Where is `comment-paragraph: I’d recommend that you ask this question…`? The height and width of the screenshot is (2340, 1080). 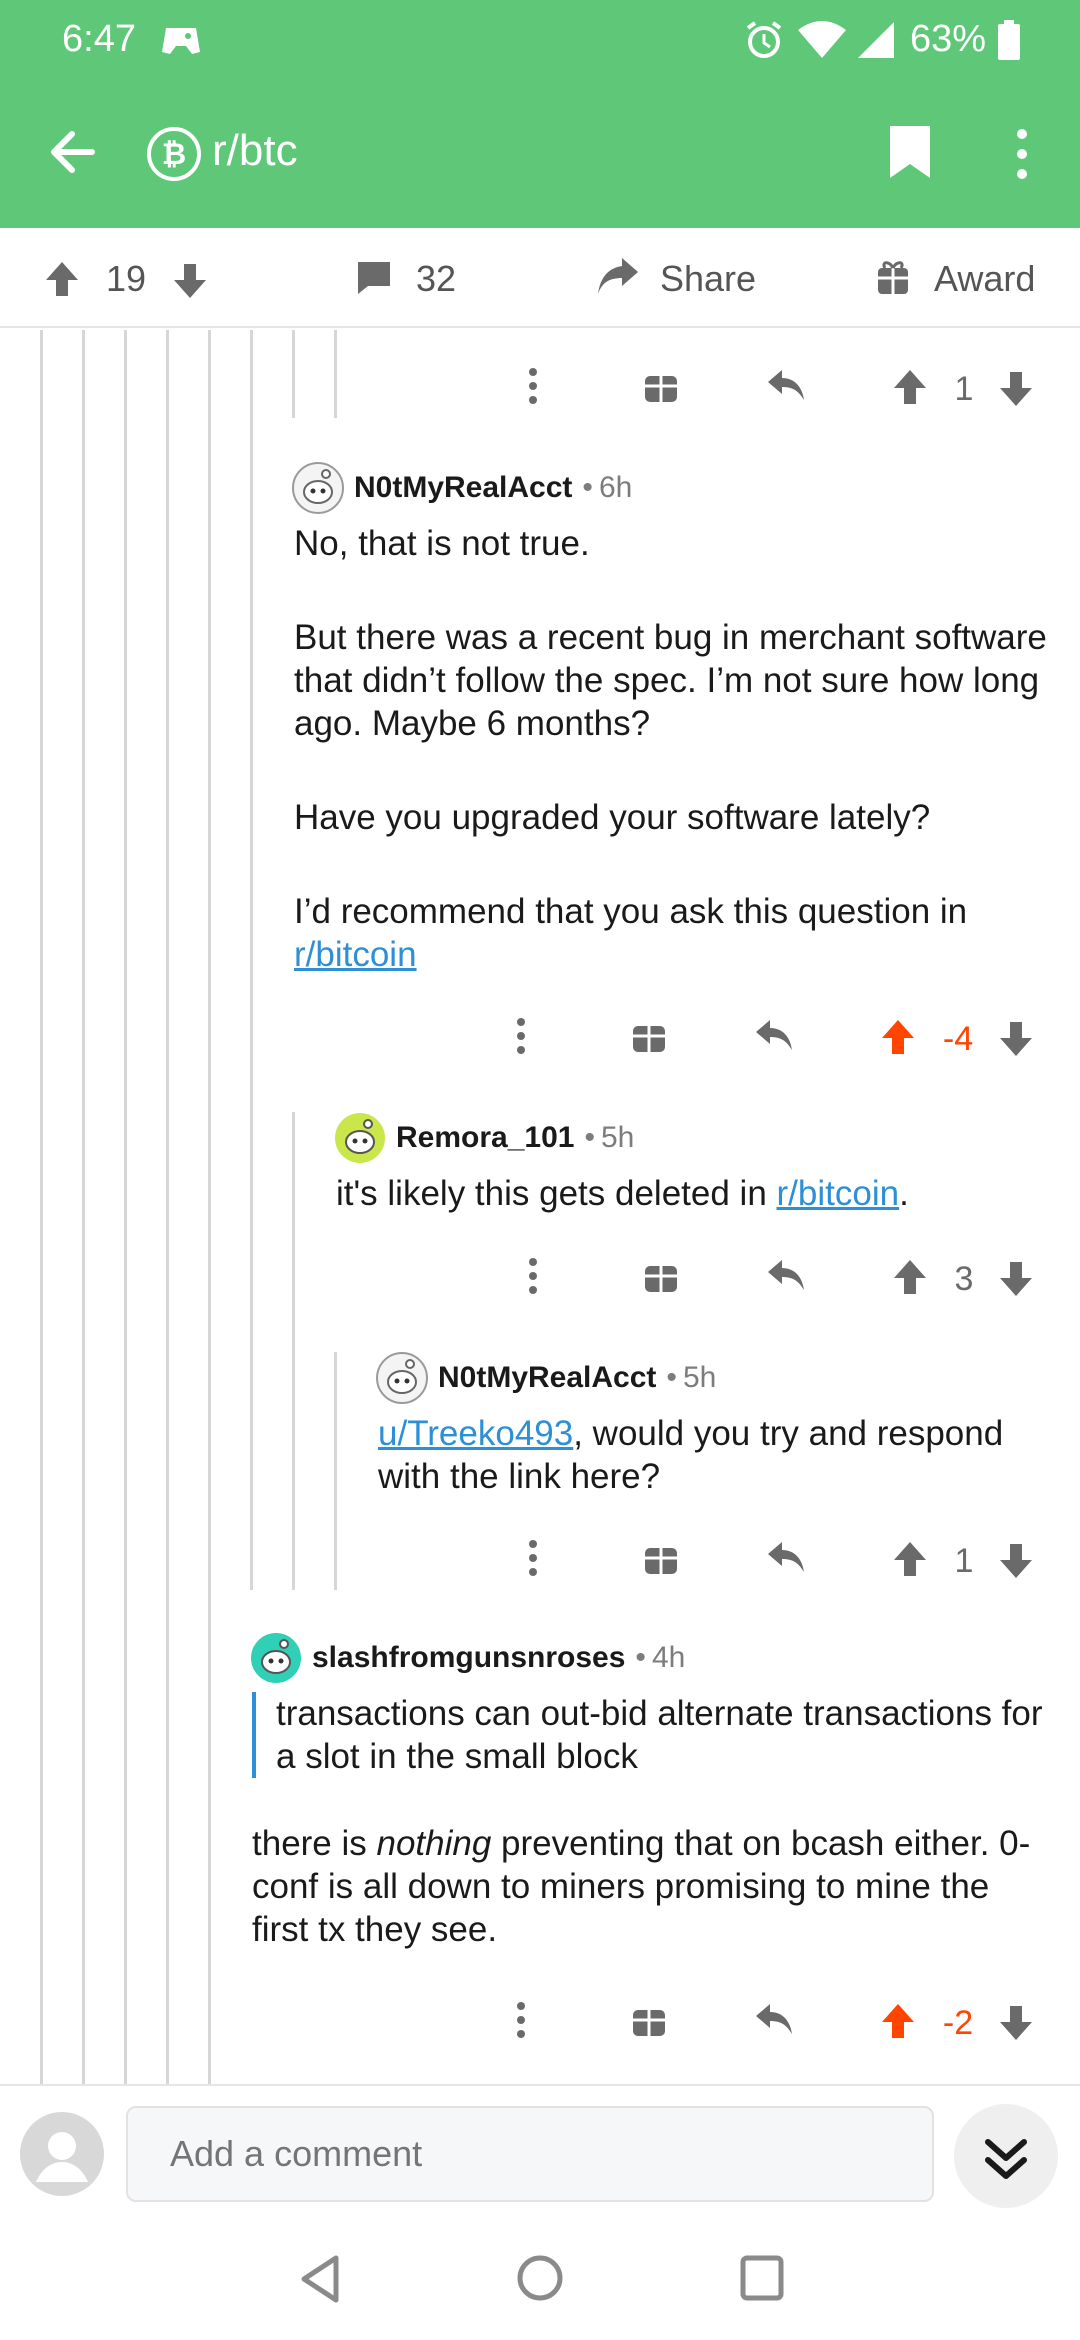 comment-paragraph: I’d recommend that you ask this question… is located at coordinates (674, 933).